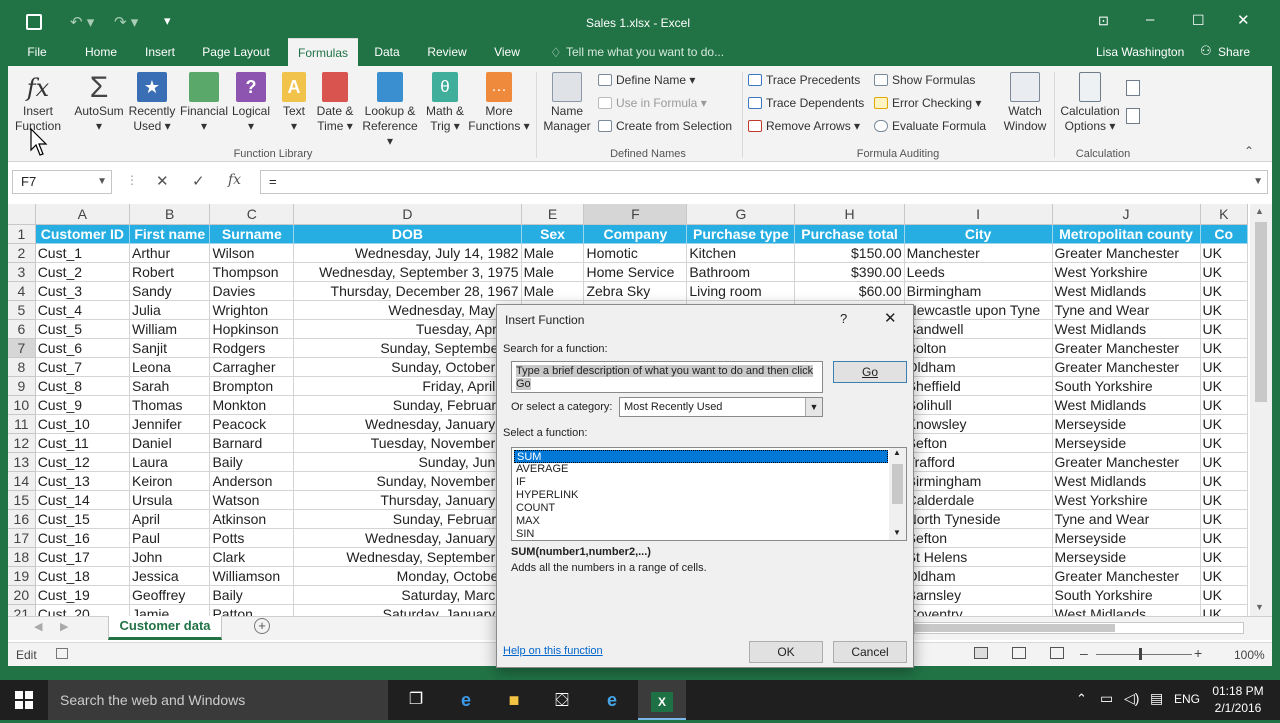 The width and height of the screenshot is (1280, 723). Describe the element at coordinates (252, 367) in the screenshot. I see `cell: Carragher` at that location.